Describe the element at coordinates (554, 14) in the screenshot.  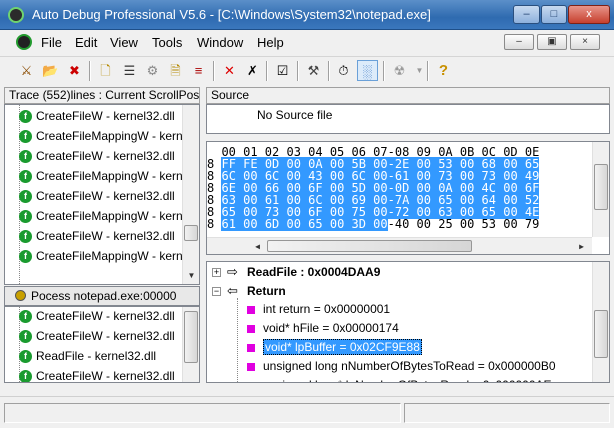
I see `maximize-button: □` at that location.